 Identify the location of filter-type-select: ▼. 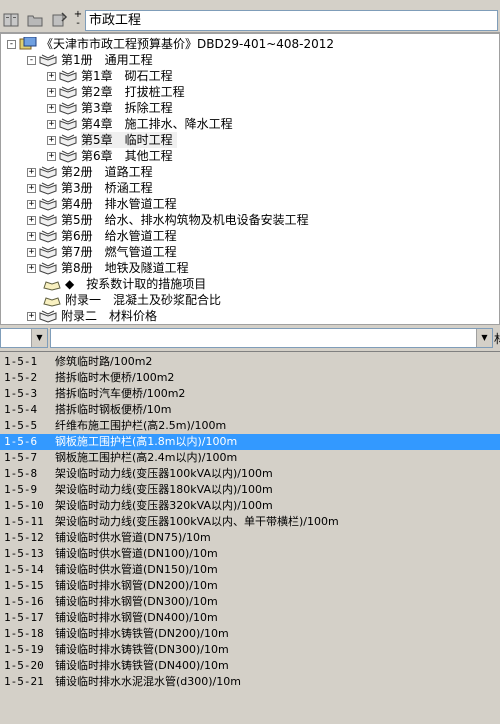
(24, 338).